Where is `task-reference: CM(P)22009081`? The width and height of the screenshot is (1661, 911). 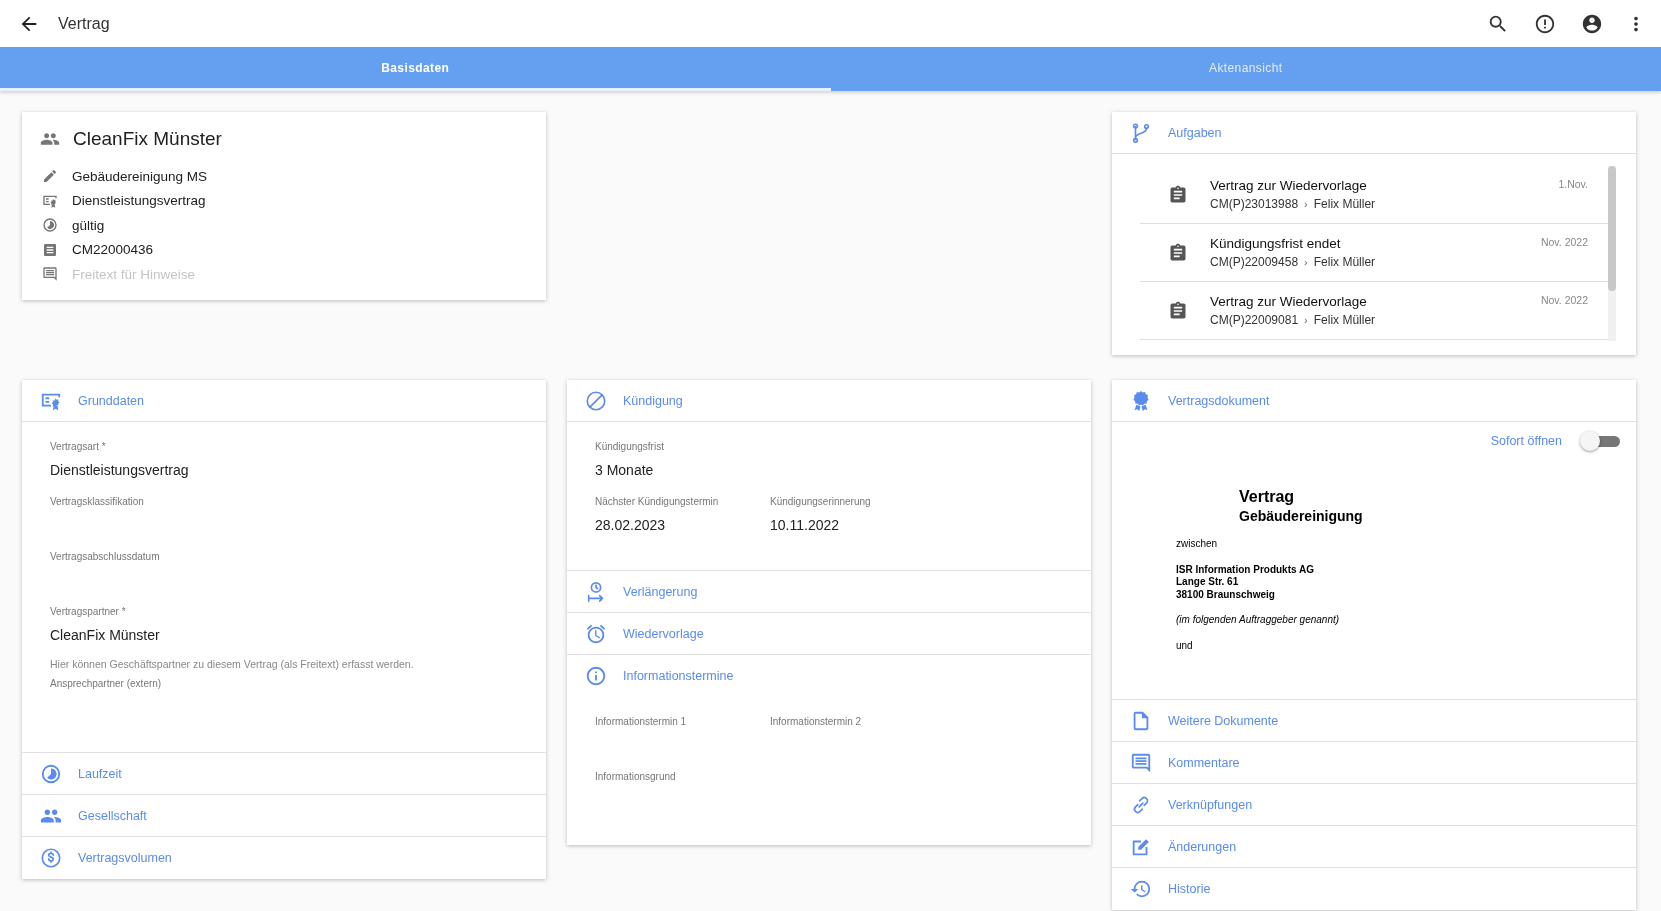 task-reference: CM(P)22009081 is located at coordinates (1254, 320).